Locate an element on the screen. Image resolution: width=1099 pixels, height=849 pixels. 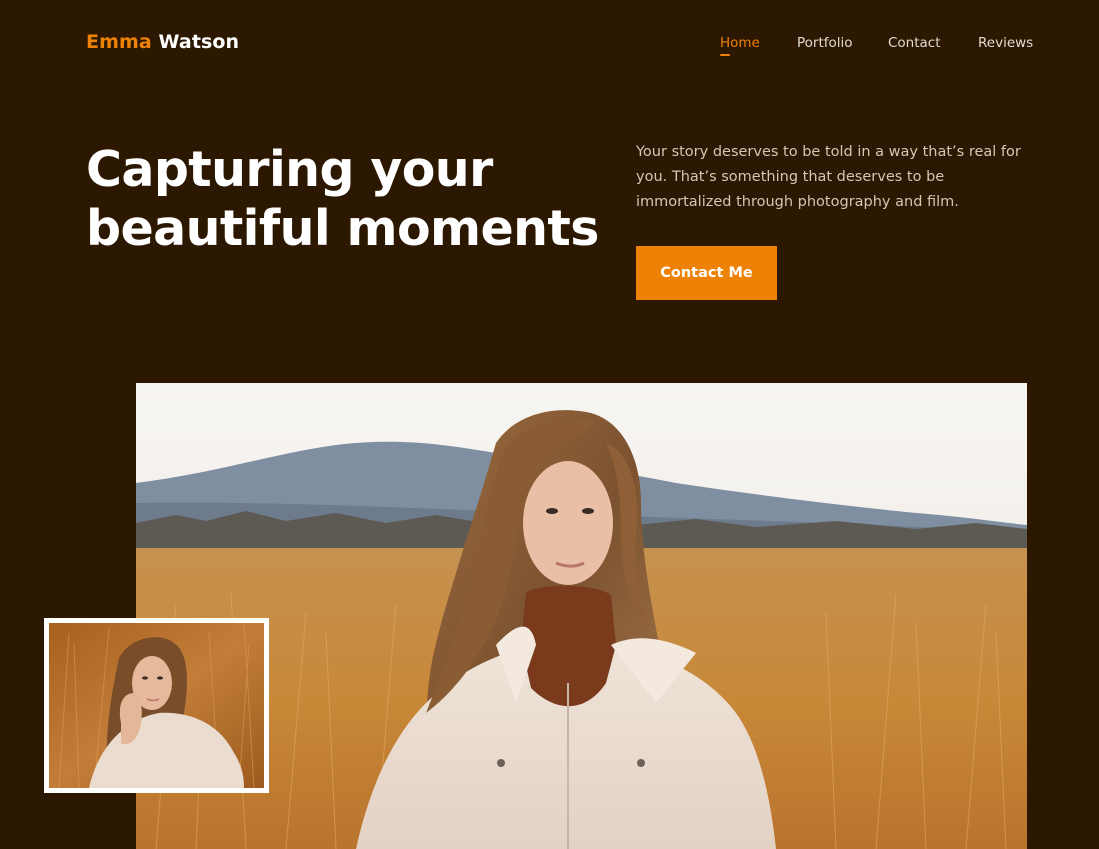
main-nav: Home Portfolio Contact Reviews is located at coordinates (549, 48).